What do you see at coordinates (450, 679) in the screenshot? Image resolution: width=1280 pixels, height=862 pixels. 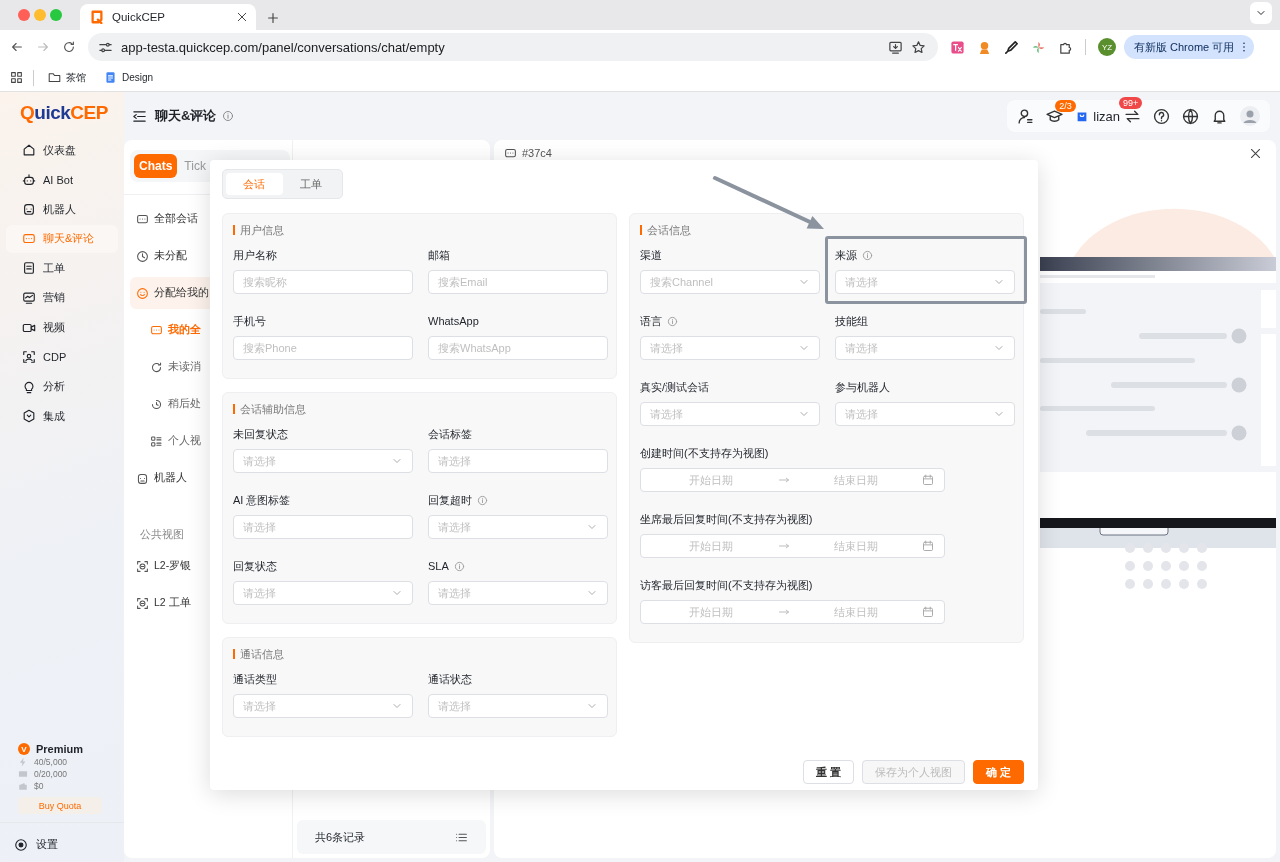 I see `field-label: 通话状态` at bounding box center [450, 679].